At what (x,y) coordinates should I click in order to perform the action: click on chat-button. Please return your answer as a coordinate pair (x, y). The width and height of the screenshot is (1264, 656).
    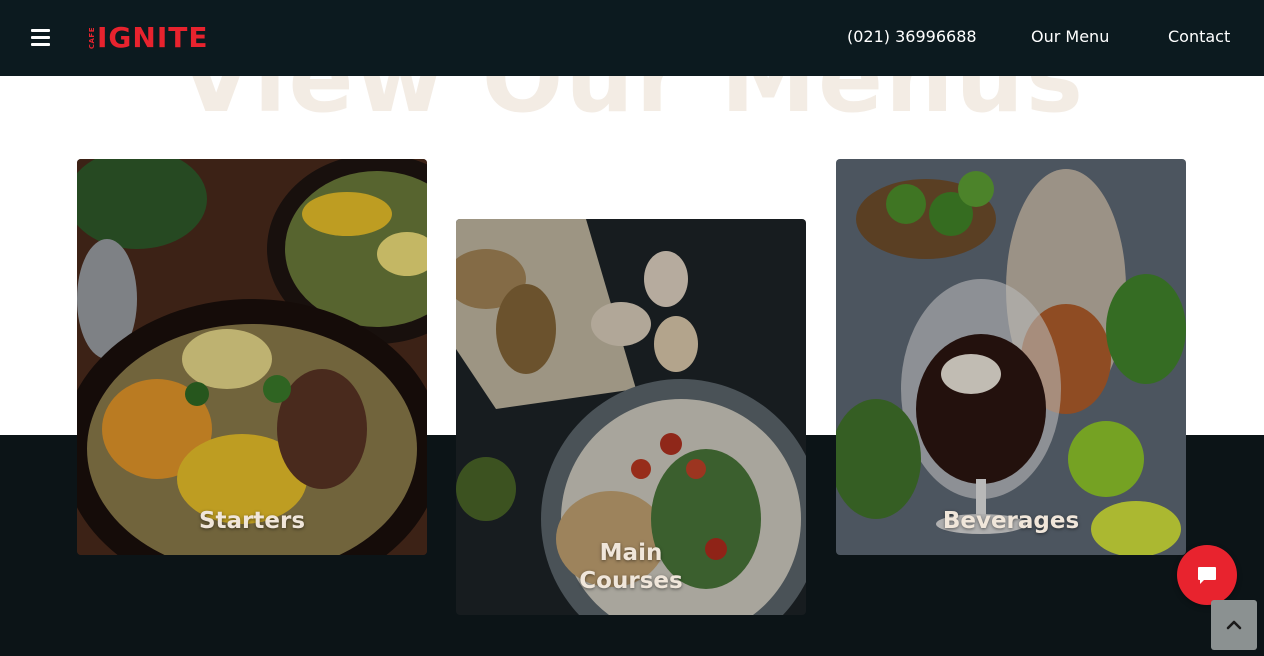
    Looking at the image, I should click on (1207, 575).